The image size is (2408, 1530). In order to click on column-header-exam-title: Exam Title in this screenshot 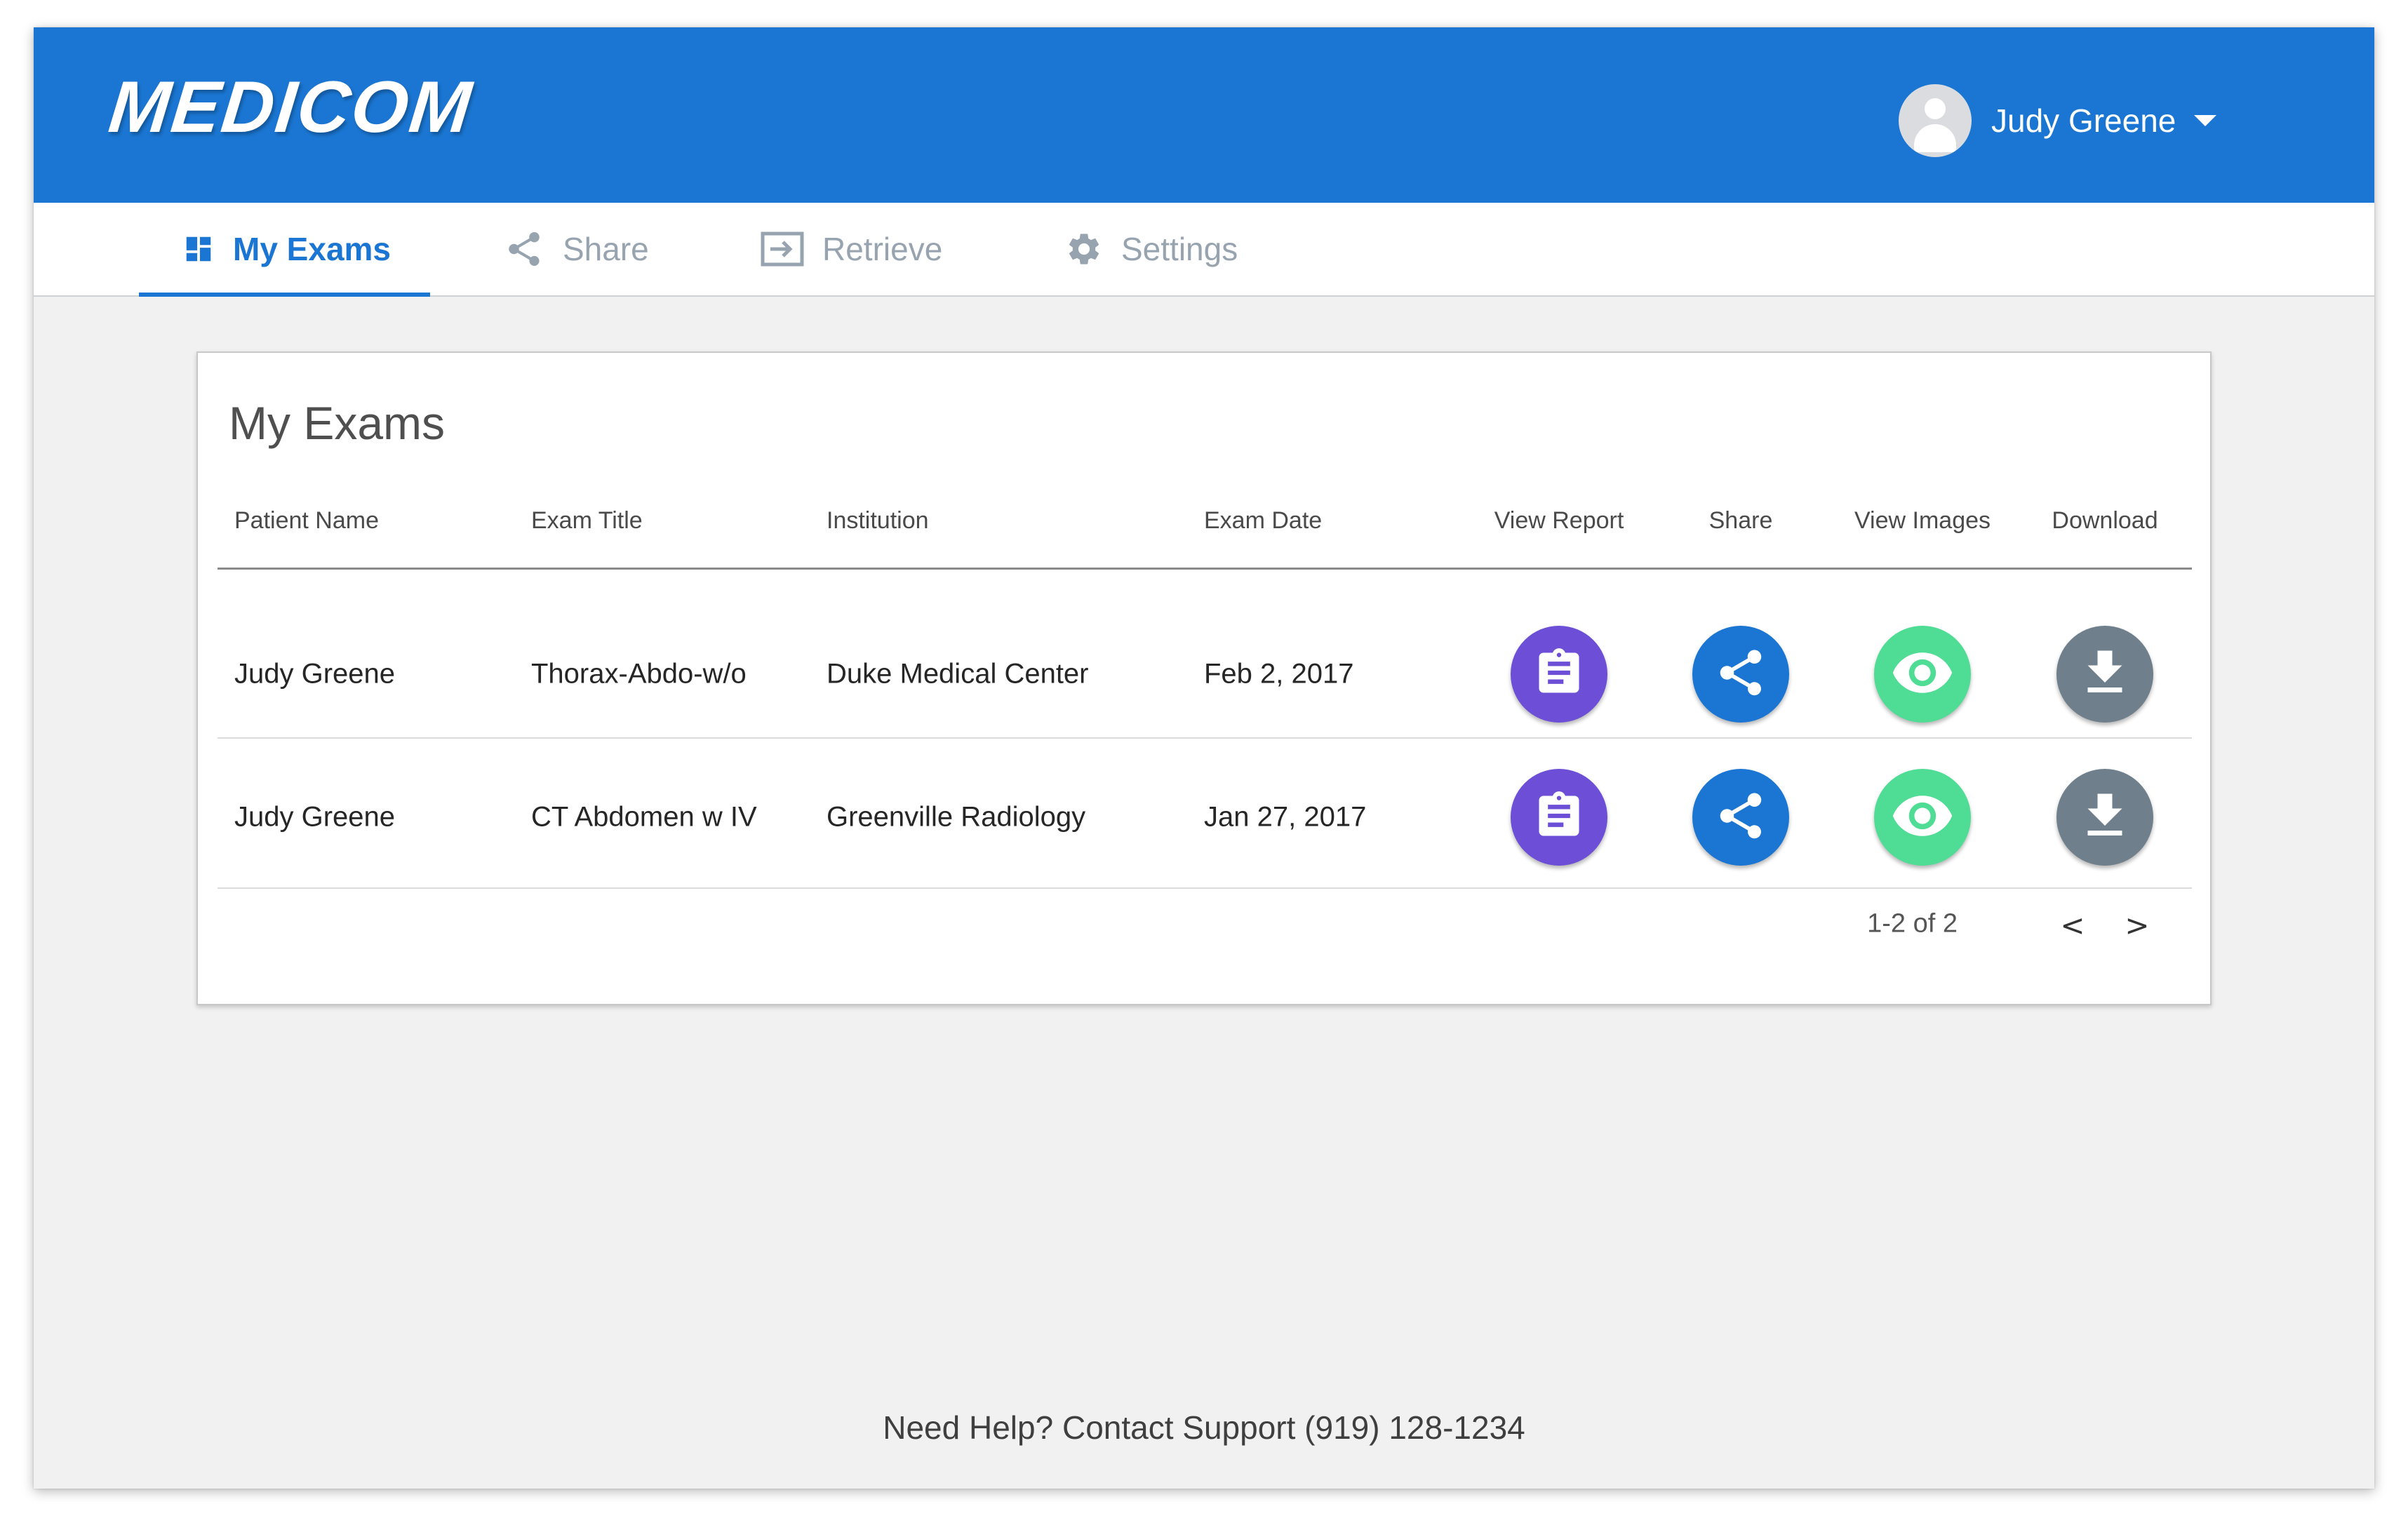, I will do `click(587, 520)`.